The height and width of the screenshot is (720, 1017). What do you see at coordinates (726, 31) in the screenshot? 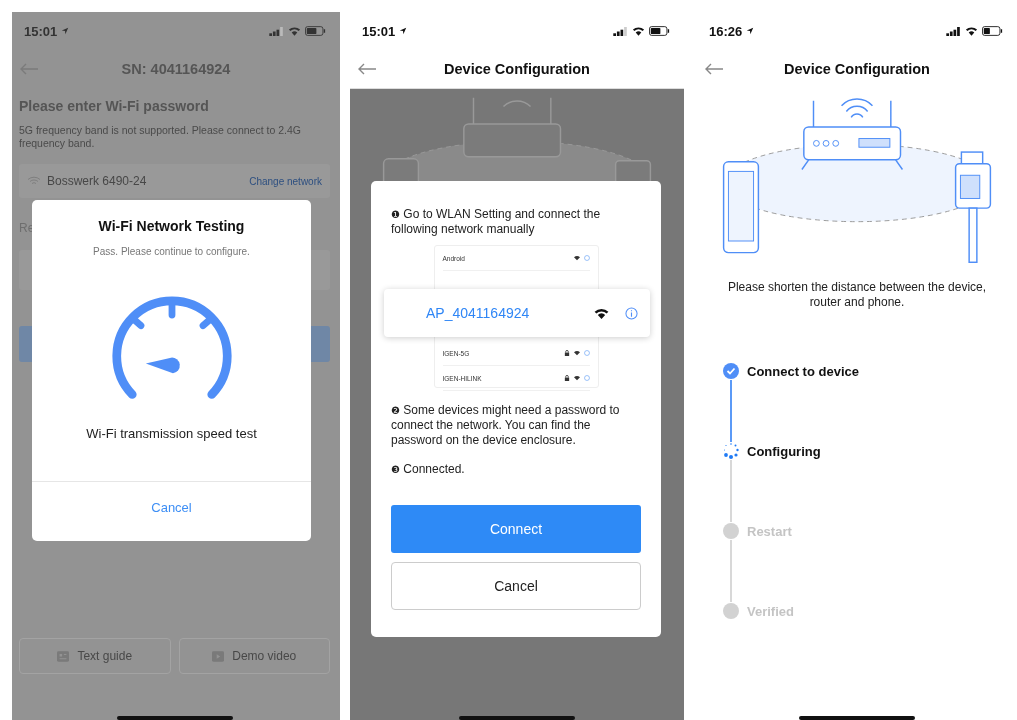
I see `status-time: 16:26` at bounding box center [726, 31].